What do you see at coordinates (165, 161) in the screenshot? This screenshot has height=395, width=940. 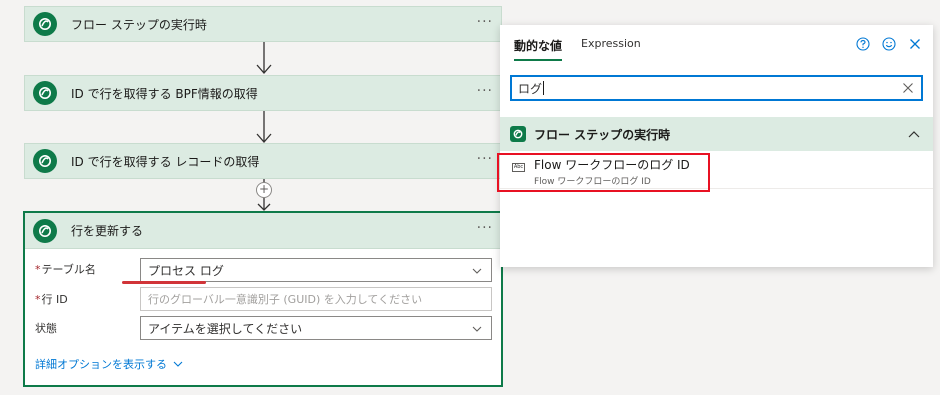 I see `step-title: ID で行を取得する レコードの取得` at bounding box center [165, 161].